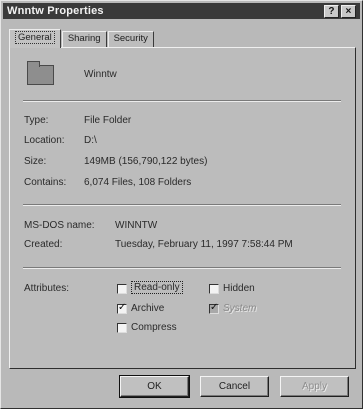 Image resolution: width=363 pixels, height=409 pixels. I want to click on folder-name: Winntw, so click(100, 74).